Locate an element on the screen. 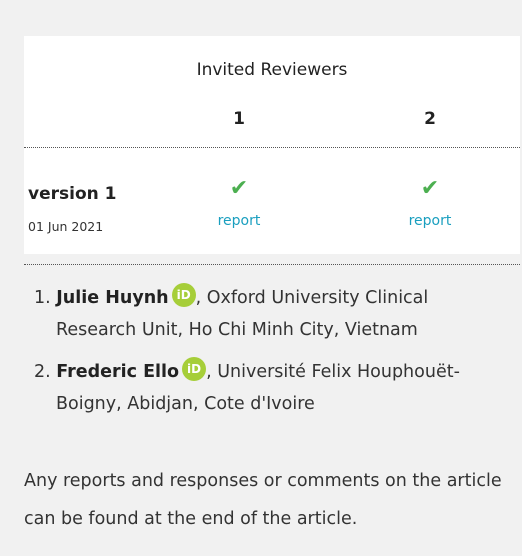 Image resolution: width=522 pixels, height=556 pixels. panel-title: Invited Reviewers is located at coordinates (272, 70).